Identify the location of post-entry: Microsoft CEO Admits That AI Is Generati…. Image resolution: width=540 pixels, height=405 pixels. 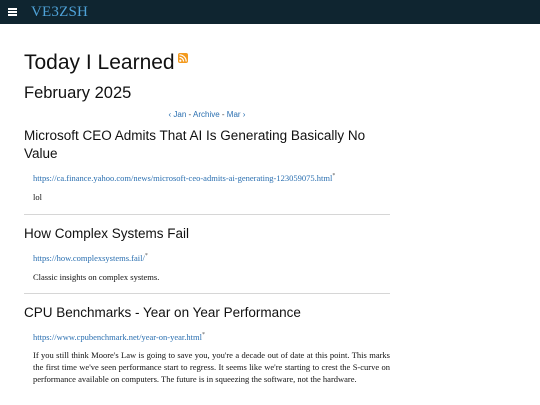
(207, 171).